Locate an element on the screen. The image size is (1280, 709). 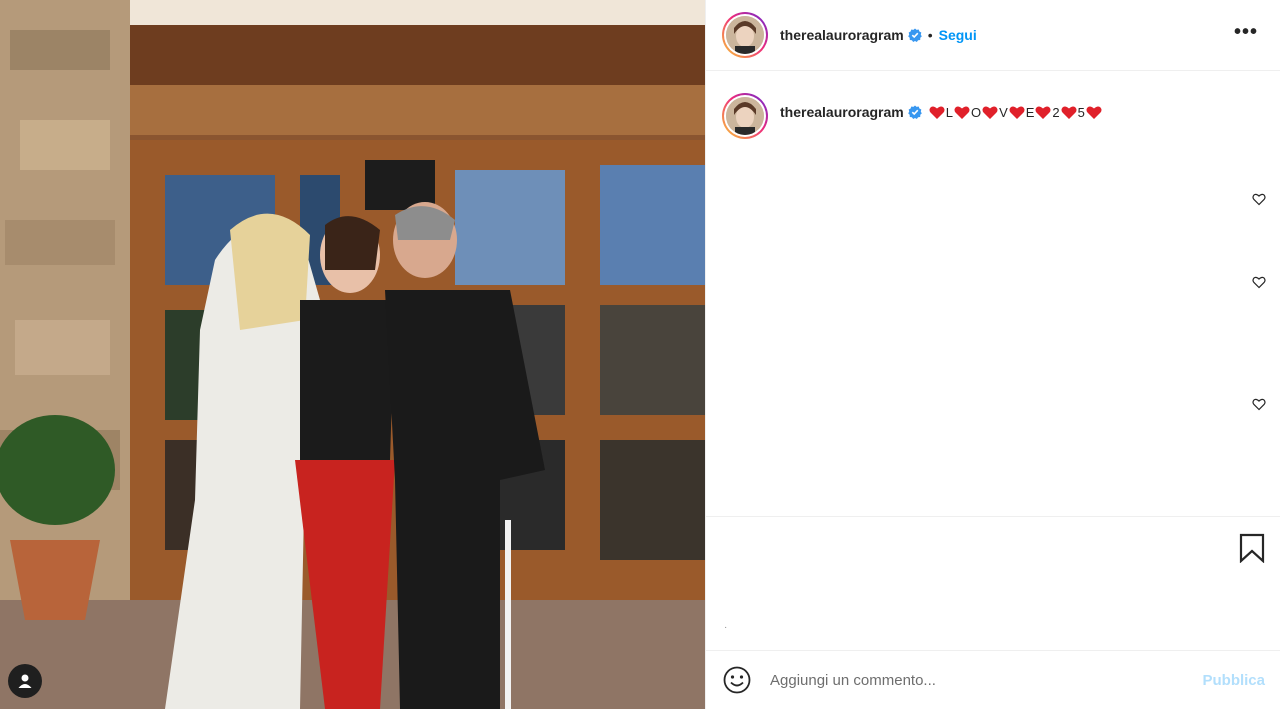
caption-segment: V is located at coordinates (1003, 112).